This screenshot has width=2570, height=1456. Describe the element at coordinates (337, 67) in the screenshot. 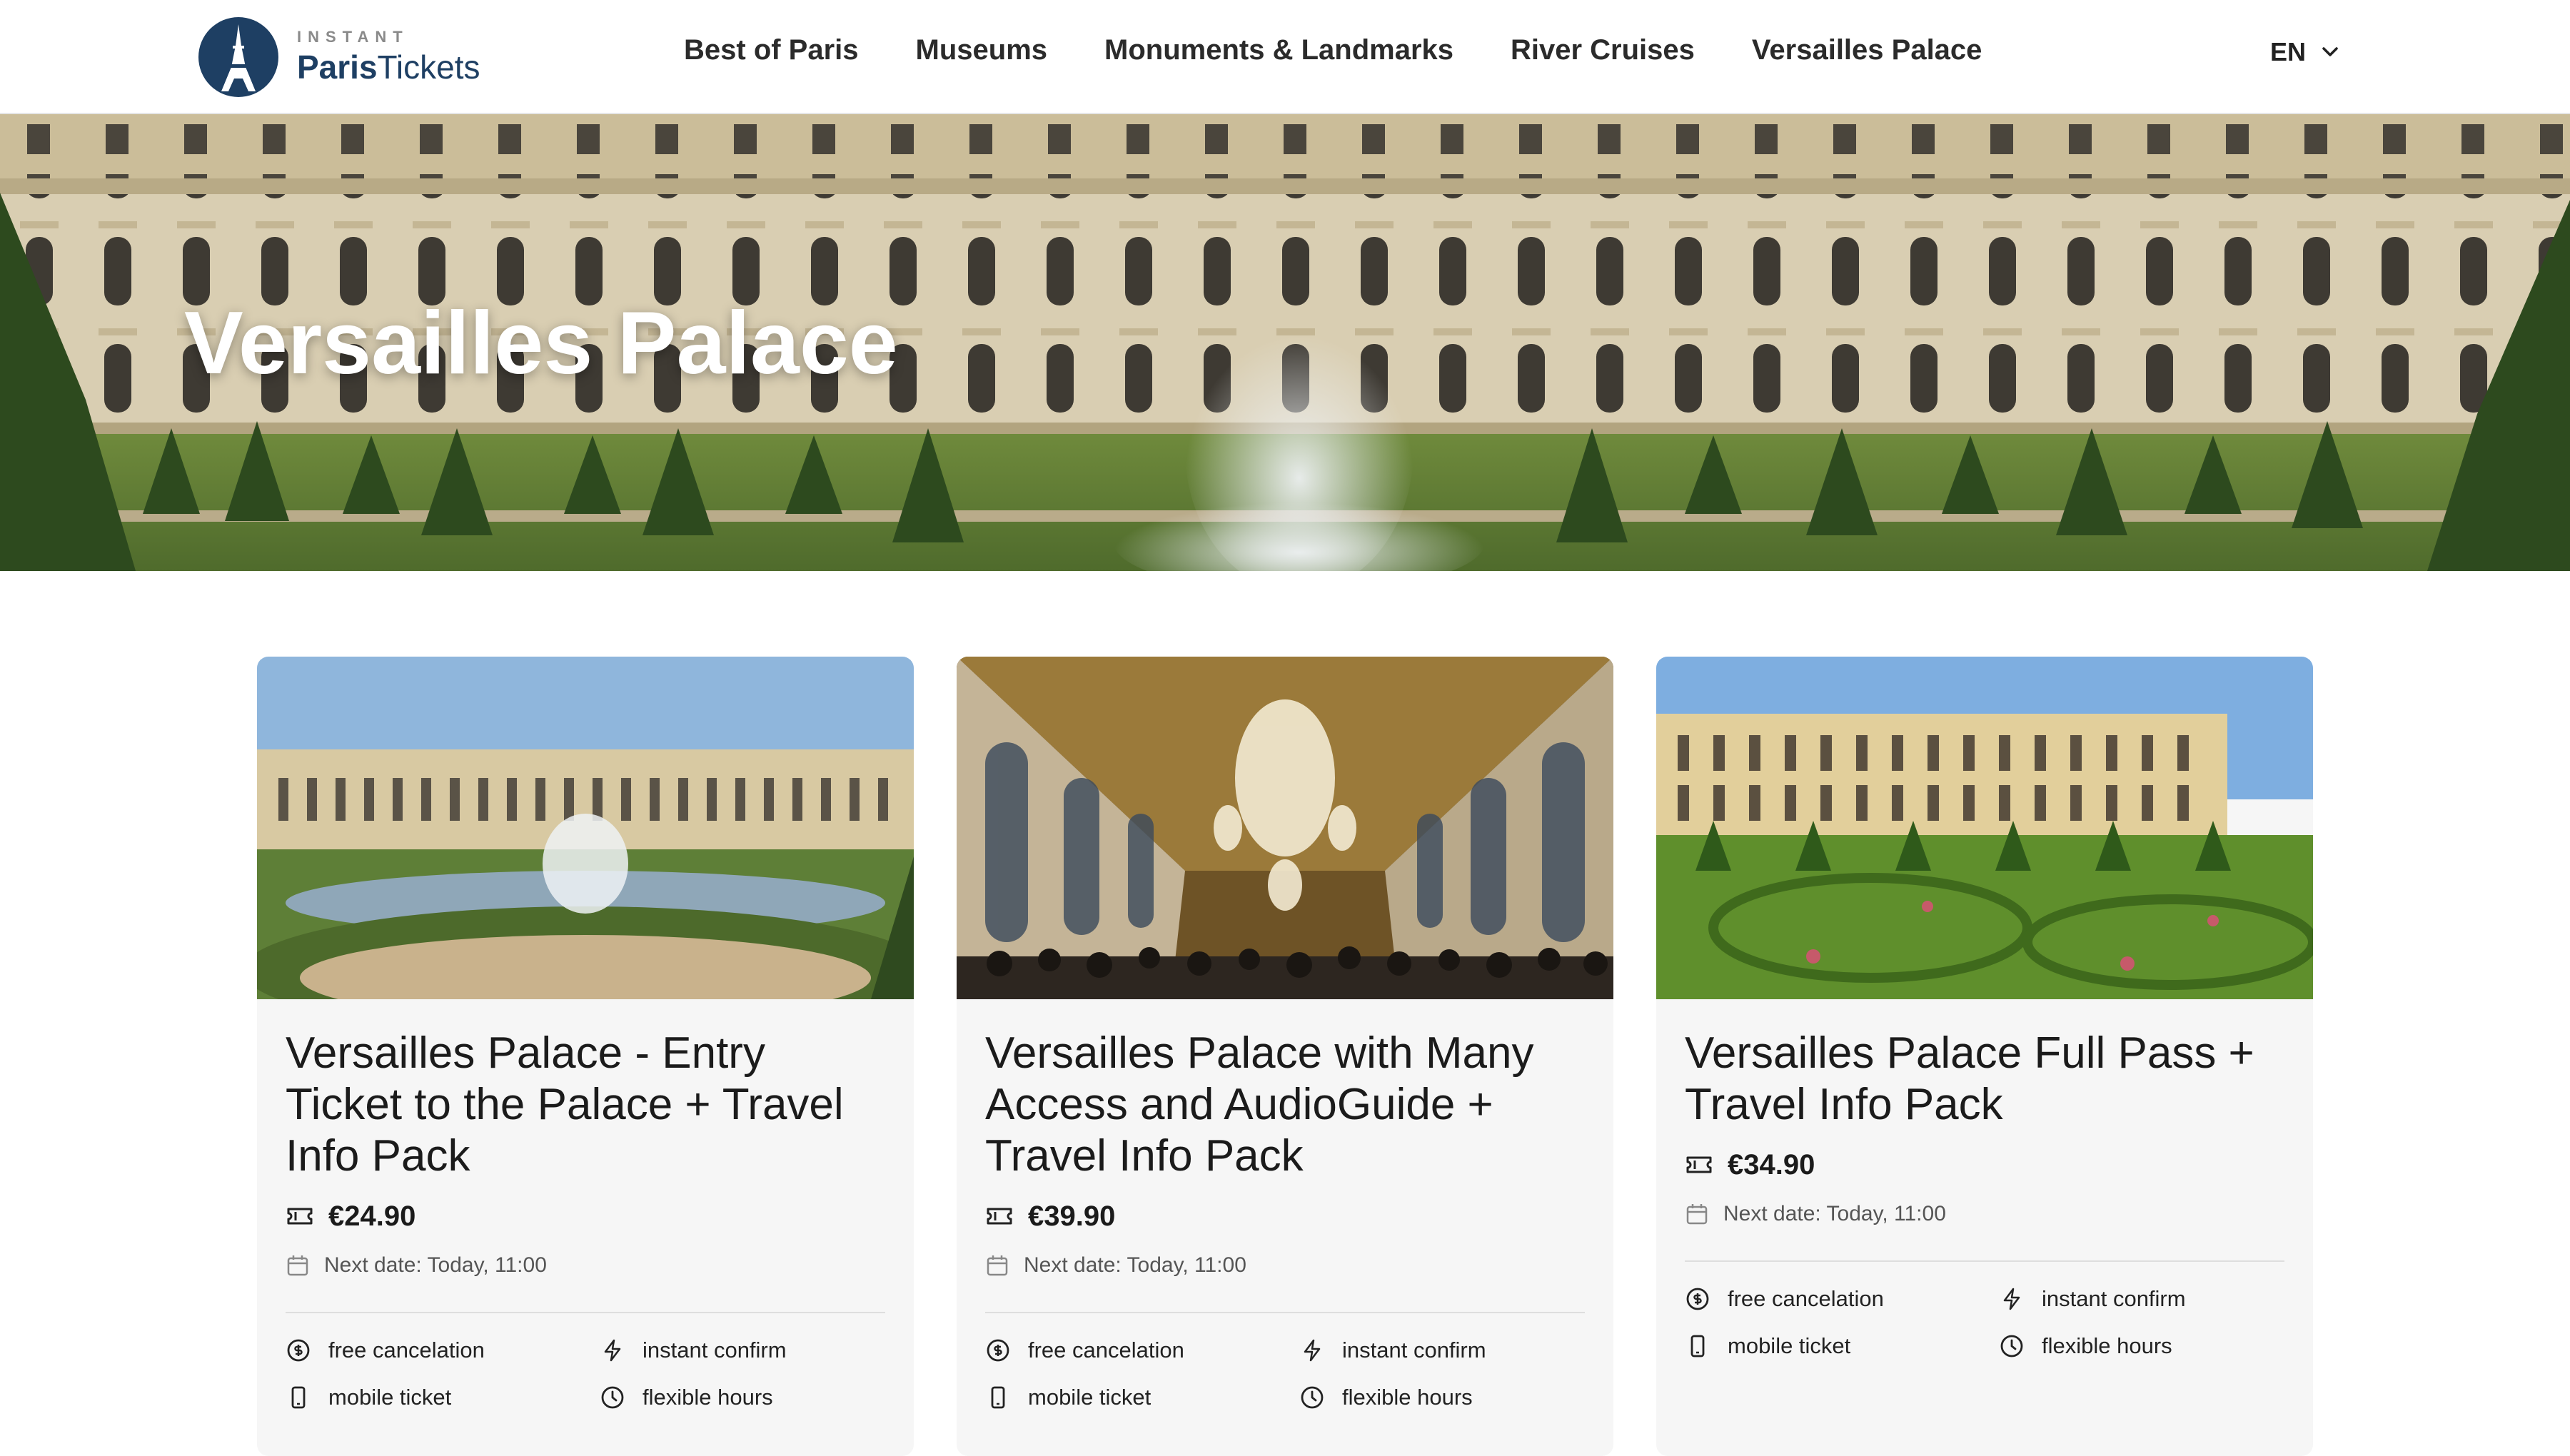

I see `logo-word-bold: Paris` at that location.